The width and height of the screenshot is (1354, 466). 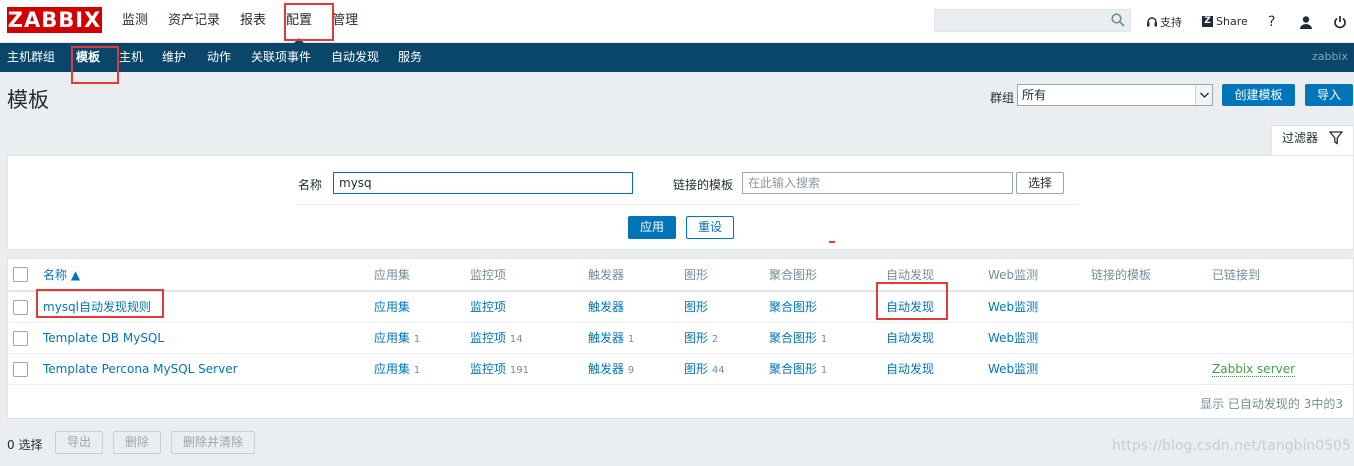 I want to click on page-title: 模板, so click(x=28, y=100).